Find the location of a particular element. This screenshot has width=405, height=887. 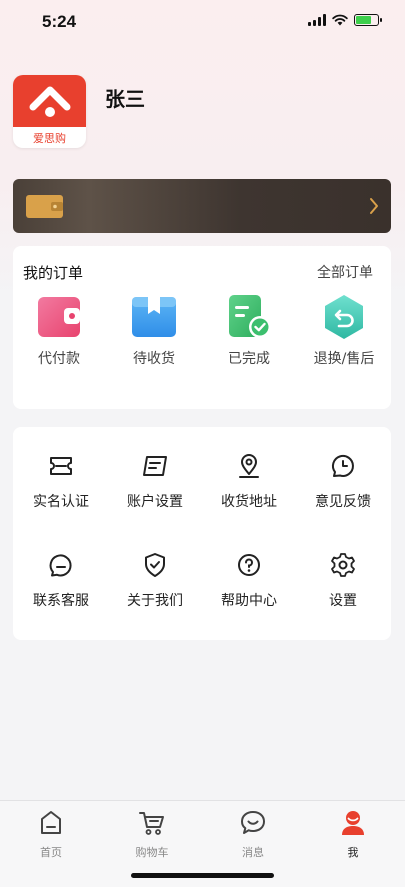

tab-messages: 消息 is located at coordinates (253, 834).